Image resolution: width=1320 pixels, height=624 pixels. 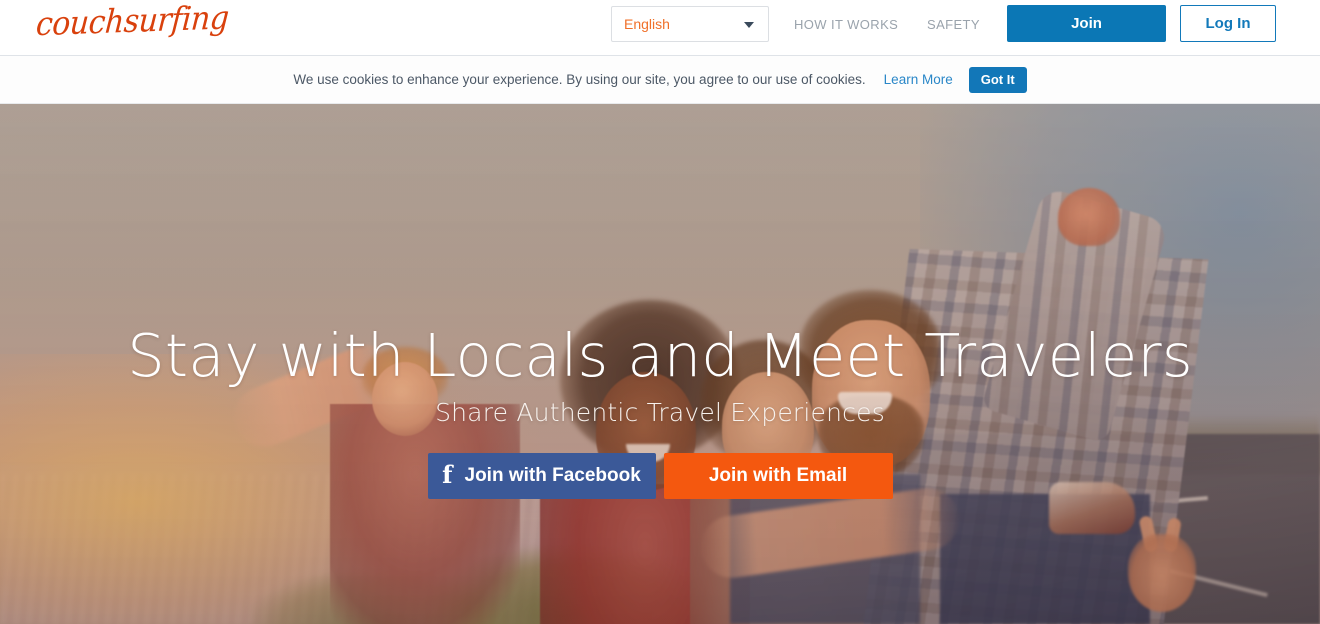 What do you see at coordinates (552, 475) in the screenshot?
I see `join-with-facebook-label: Join with Facebook` at bounding box center [552, 475].